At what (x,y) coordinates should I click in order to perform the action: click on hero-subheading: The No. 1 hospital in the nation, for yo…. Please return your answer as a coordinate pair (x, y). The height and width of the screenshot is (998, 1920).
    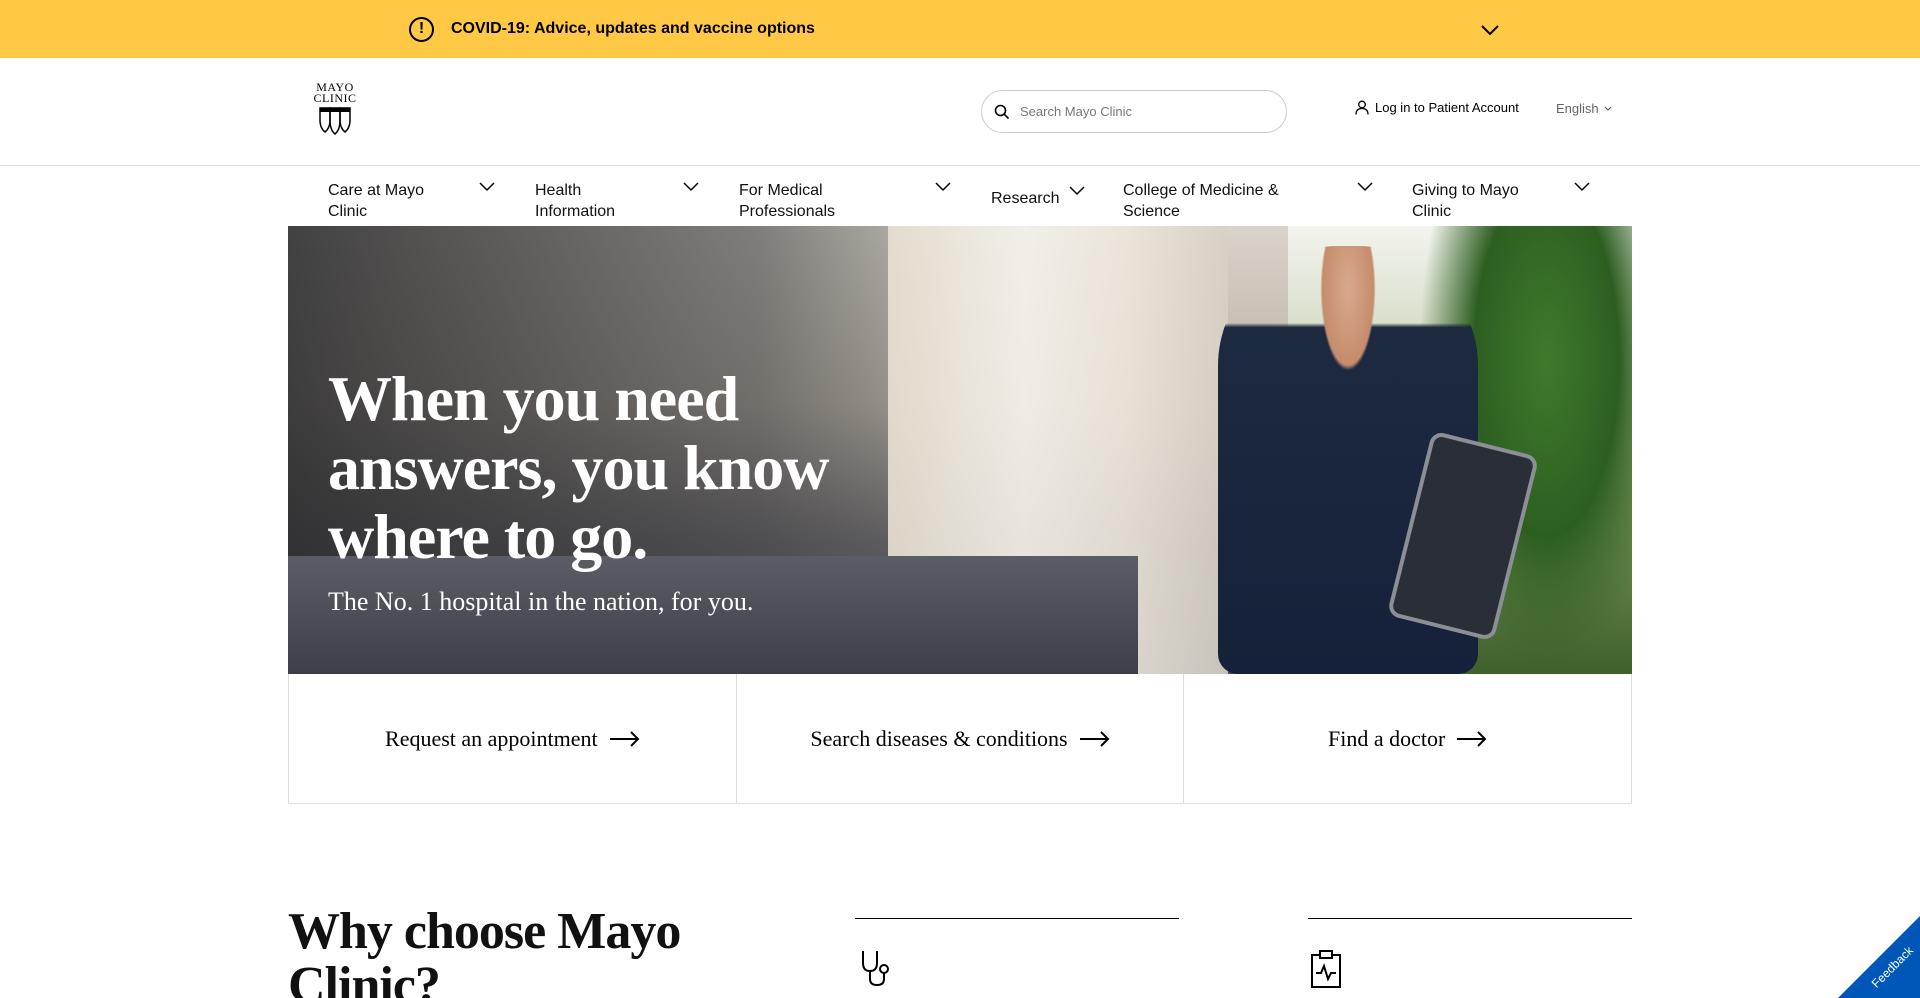
    Looking at the image, I should click on (541, 601).